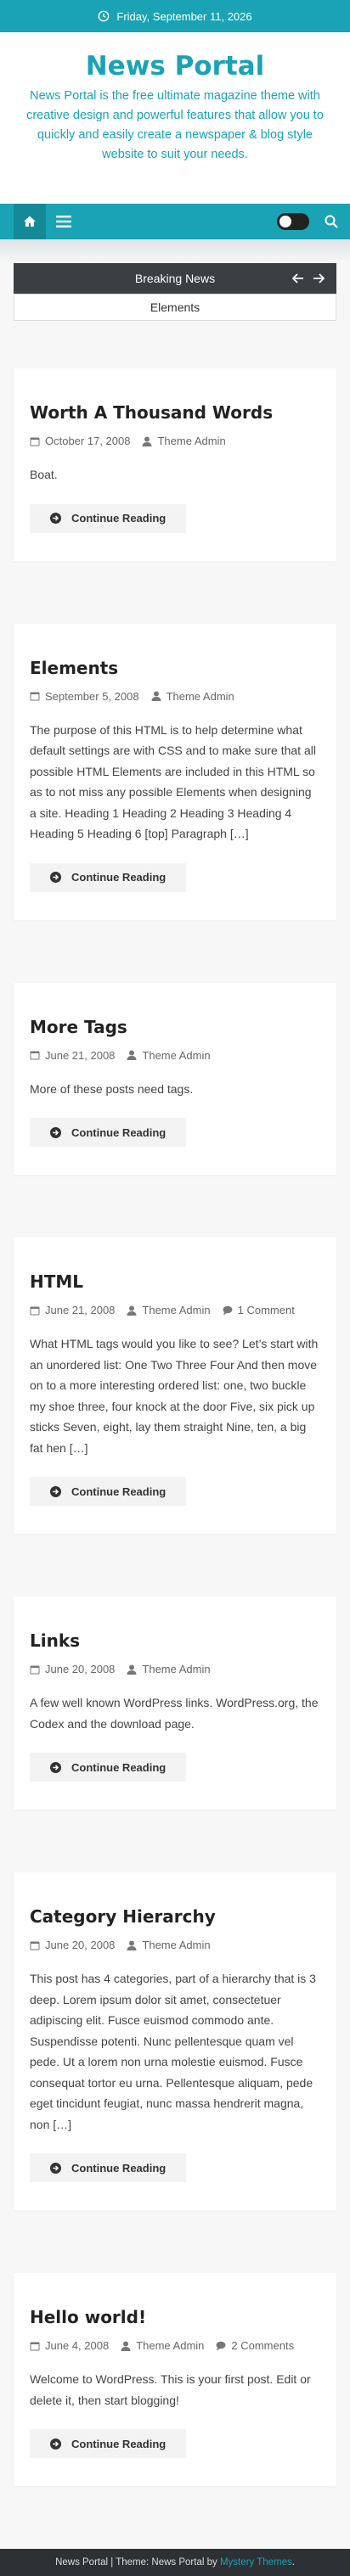  What do you see at coordinates (266, 1310) in the screenshot?
I see `post-comments: 1 Comment` at bounding box center [266, 1310].